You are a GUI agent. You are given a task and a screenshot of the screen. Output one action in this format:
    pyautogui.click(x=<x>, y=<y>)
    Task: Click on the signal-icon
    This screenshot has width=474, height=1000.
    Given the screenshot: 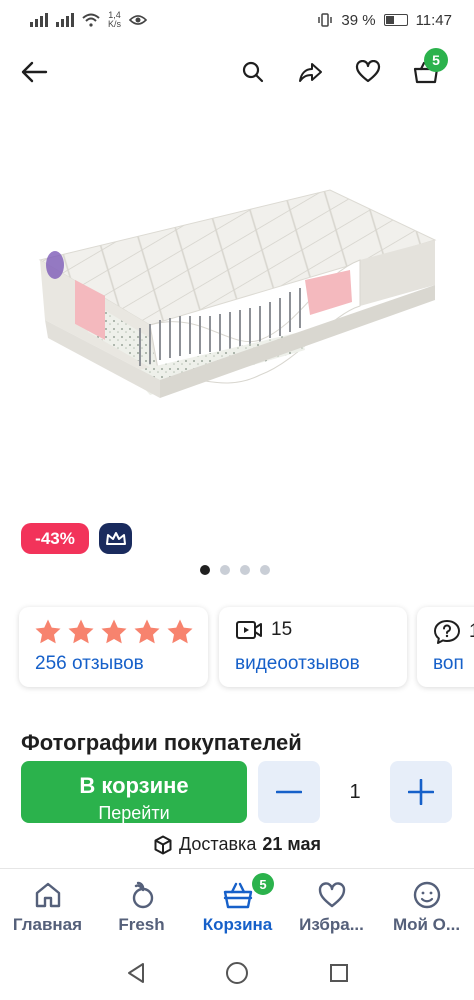 What is the action you would take?
    pyautogui.click(x=39, y=20)
    